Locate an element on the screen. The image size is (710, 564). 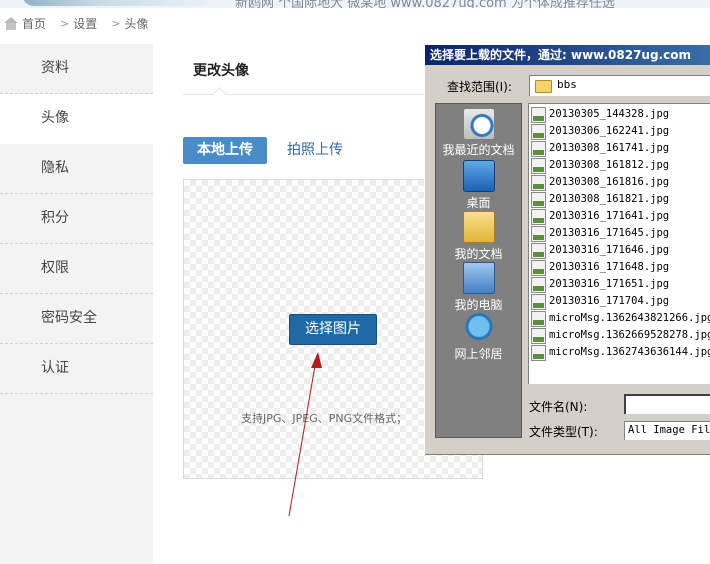
file-item: 20130306_162241.jpg is located at coordinates (619, 131).